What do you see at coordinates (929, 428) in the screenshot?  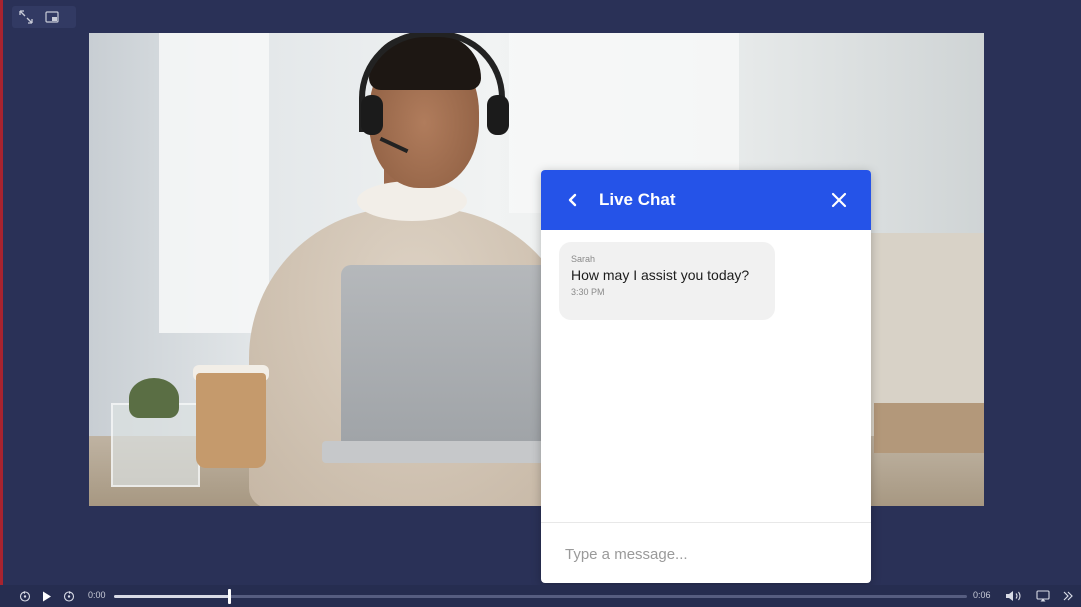 I see `cardboard-box` at bounding box center [929, 428].